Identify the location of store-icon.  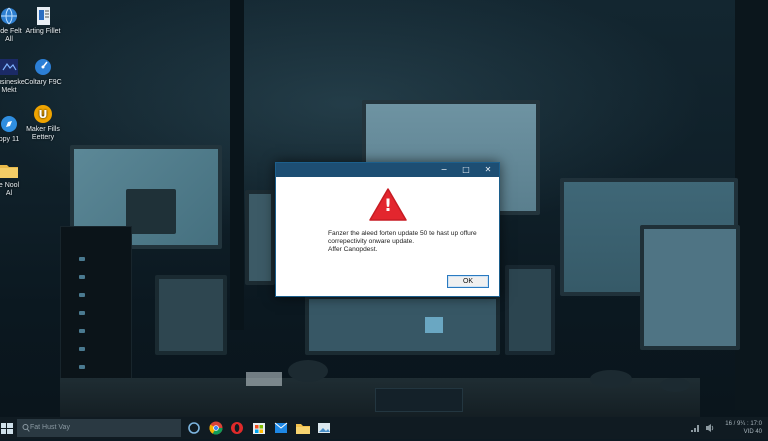
(259, 428).